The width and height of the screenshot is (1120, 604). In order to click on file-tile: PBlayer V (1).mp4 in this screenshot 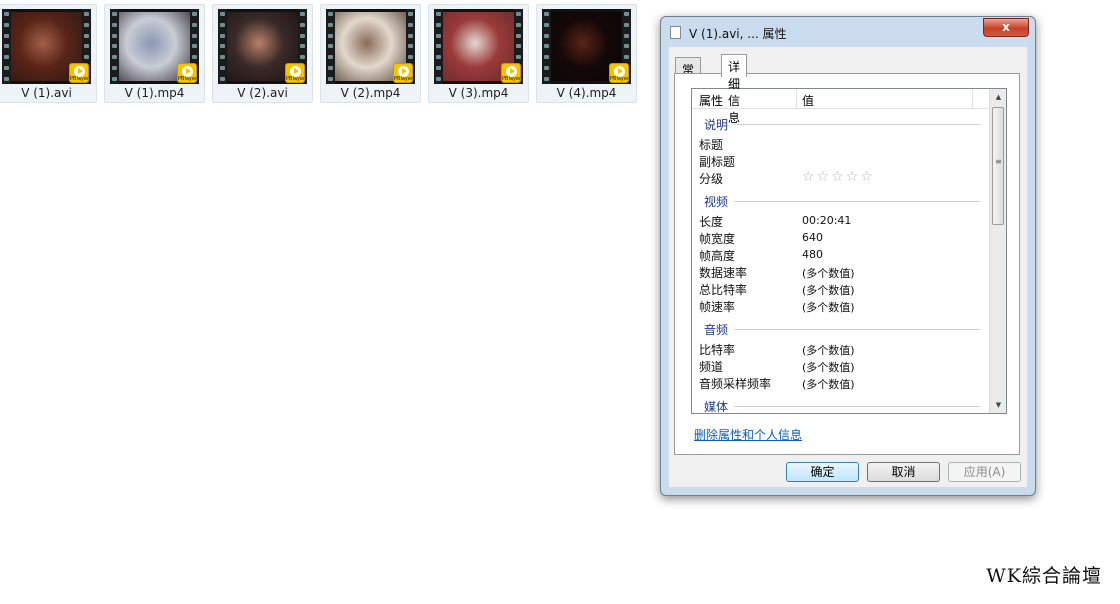, I will do `click(154, 53)`.